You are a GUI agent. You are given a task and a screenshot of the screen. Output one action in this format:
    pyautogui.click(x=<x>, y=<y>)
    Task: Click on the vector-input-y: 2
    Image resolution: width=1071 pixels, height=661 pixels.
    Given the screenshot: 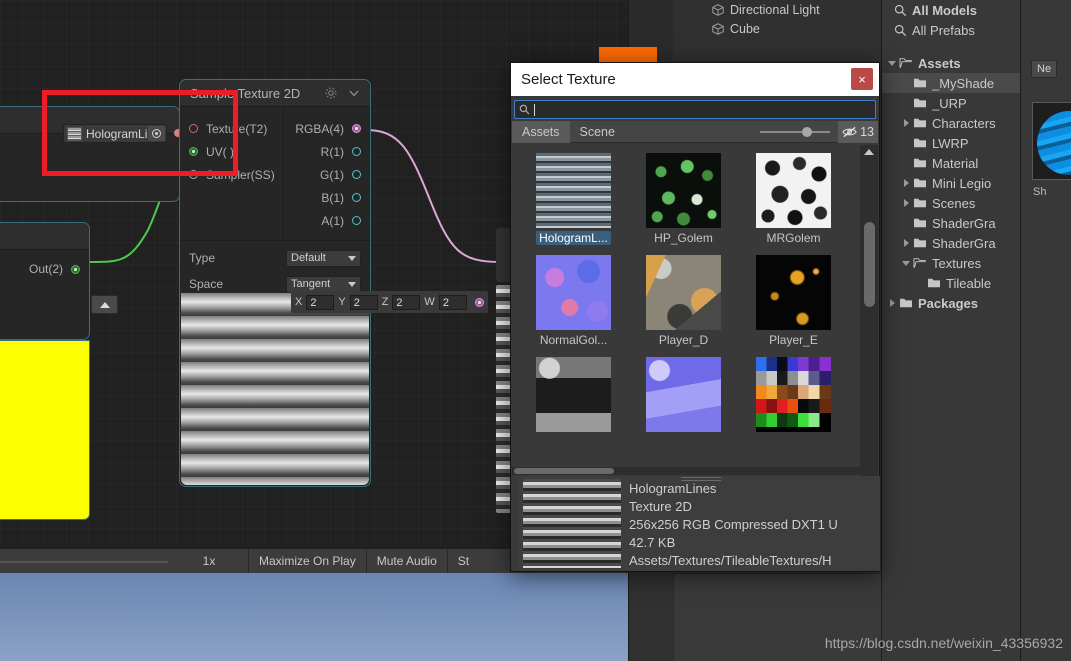 What is the action you would take?
    pyautogui.click(x=363, y=302)
    